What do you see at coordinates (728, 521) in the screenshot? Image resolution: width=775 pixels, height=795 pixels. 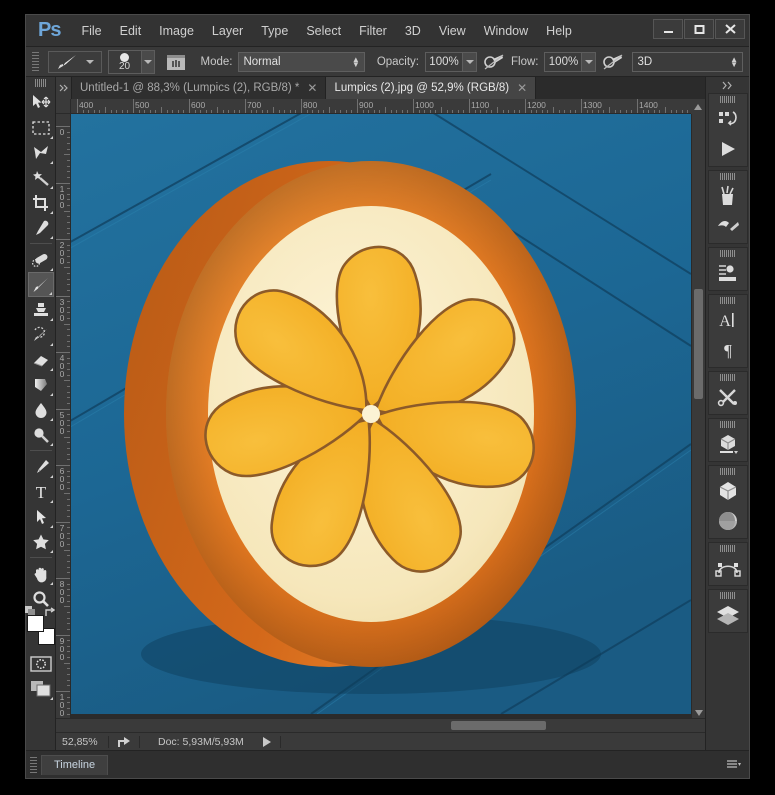 I see `materials-panel-icon` at bounding box center [728, 521].